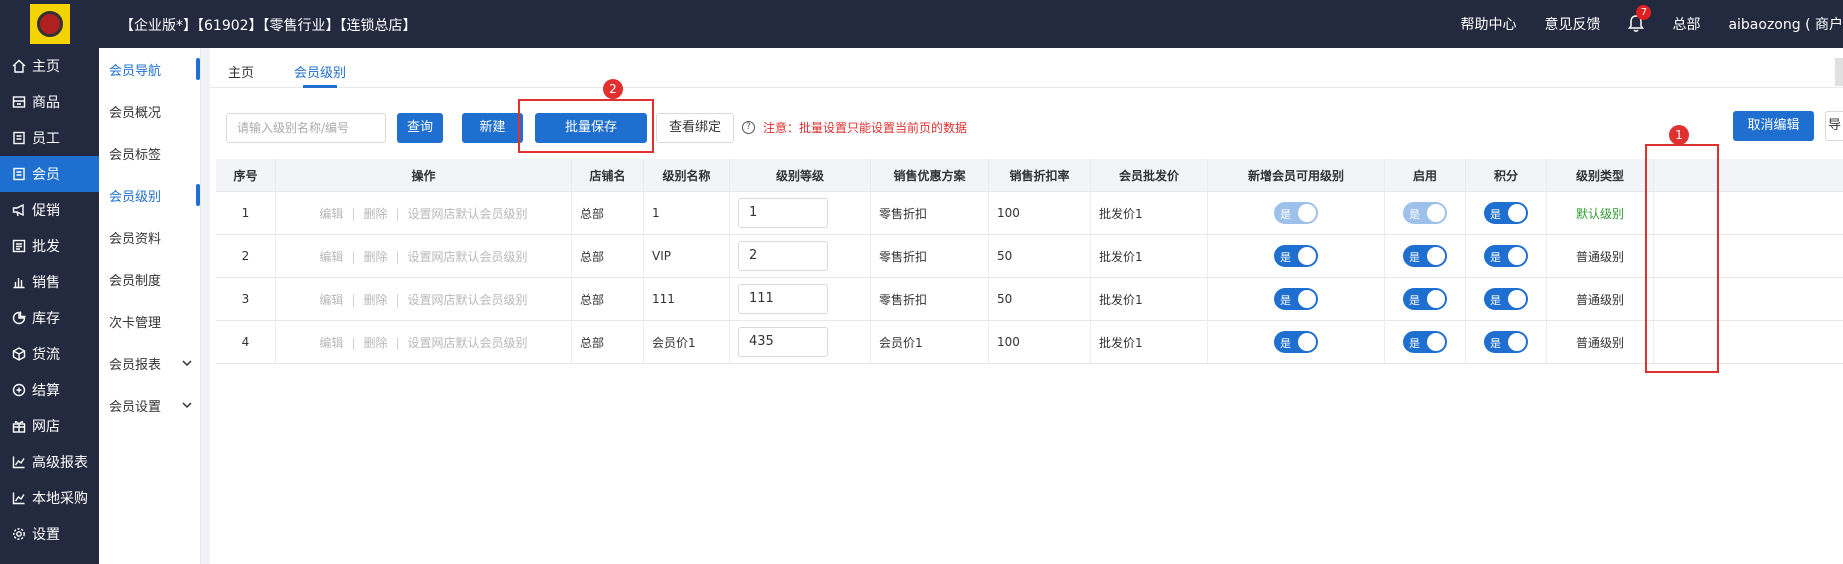 Image resolution: width=1843 pixels, height=564 pixels. I want to click on submenu-item-7: 会员报表, so click(149, 363).